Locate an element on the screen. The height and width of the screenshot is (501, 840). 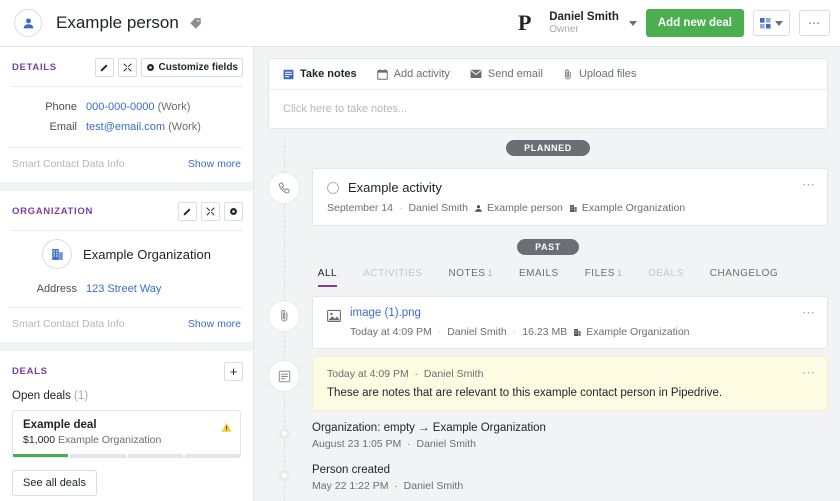
organization-show-more-link: Show more is located at coordinates (214, 324).